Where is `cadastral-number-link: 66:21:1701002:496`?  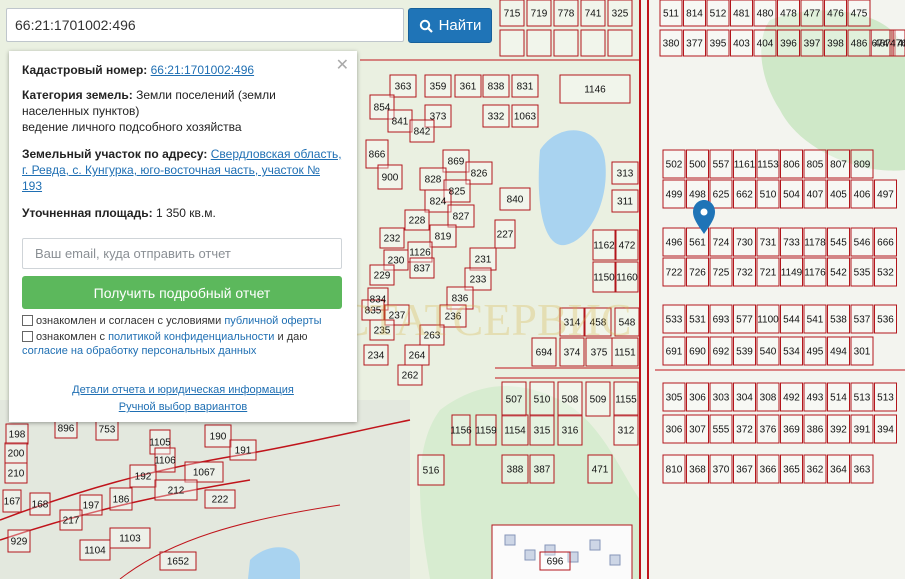
cadastral-number-link: 66:21:1701002:496 is located at coordinates (202, 70).